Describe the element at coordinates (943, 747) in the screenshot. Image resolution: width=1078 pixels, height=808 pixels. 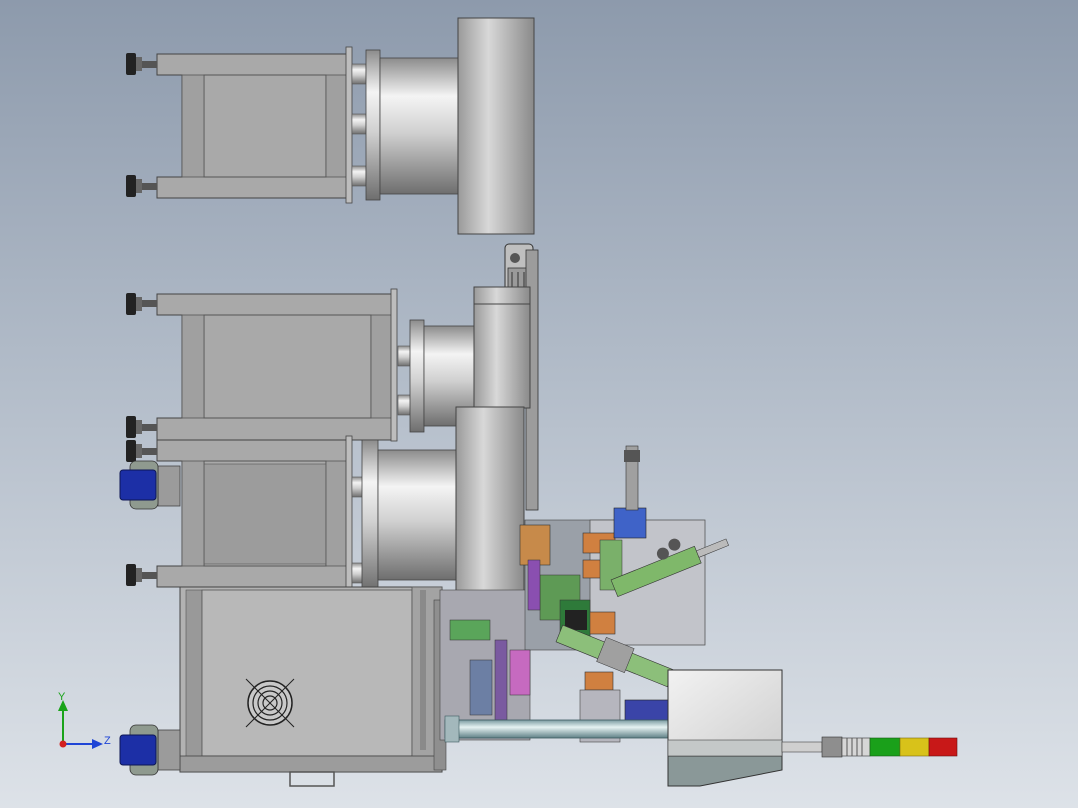
I see `signal-light-red` at that location.